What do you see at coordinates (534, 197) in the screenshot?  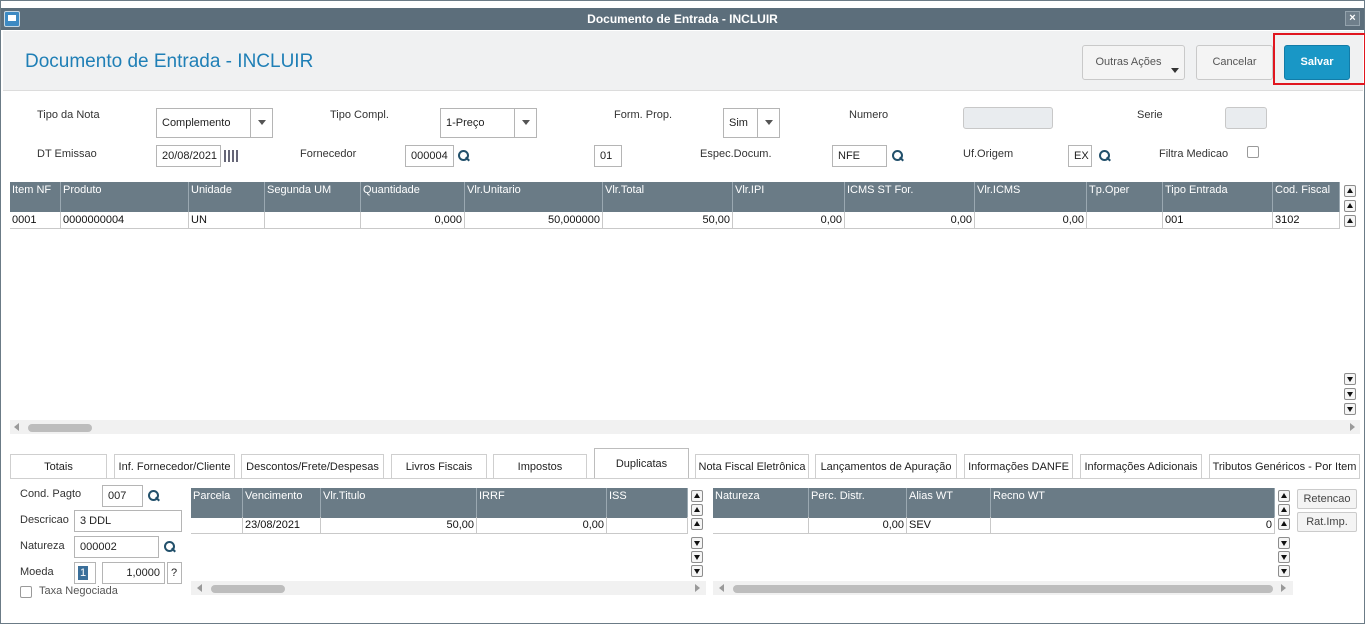 I see `col-header: Vlr.Unitario` at bounding box center [534, 197].